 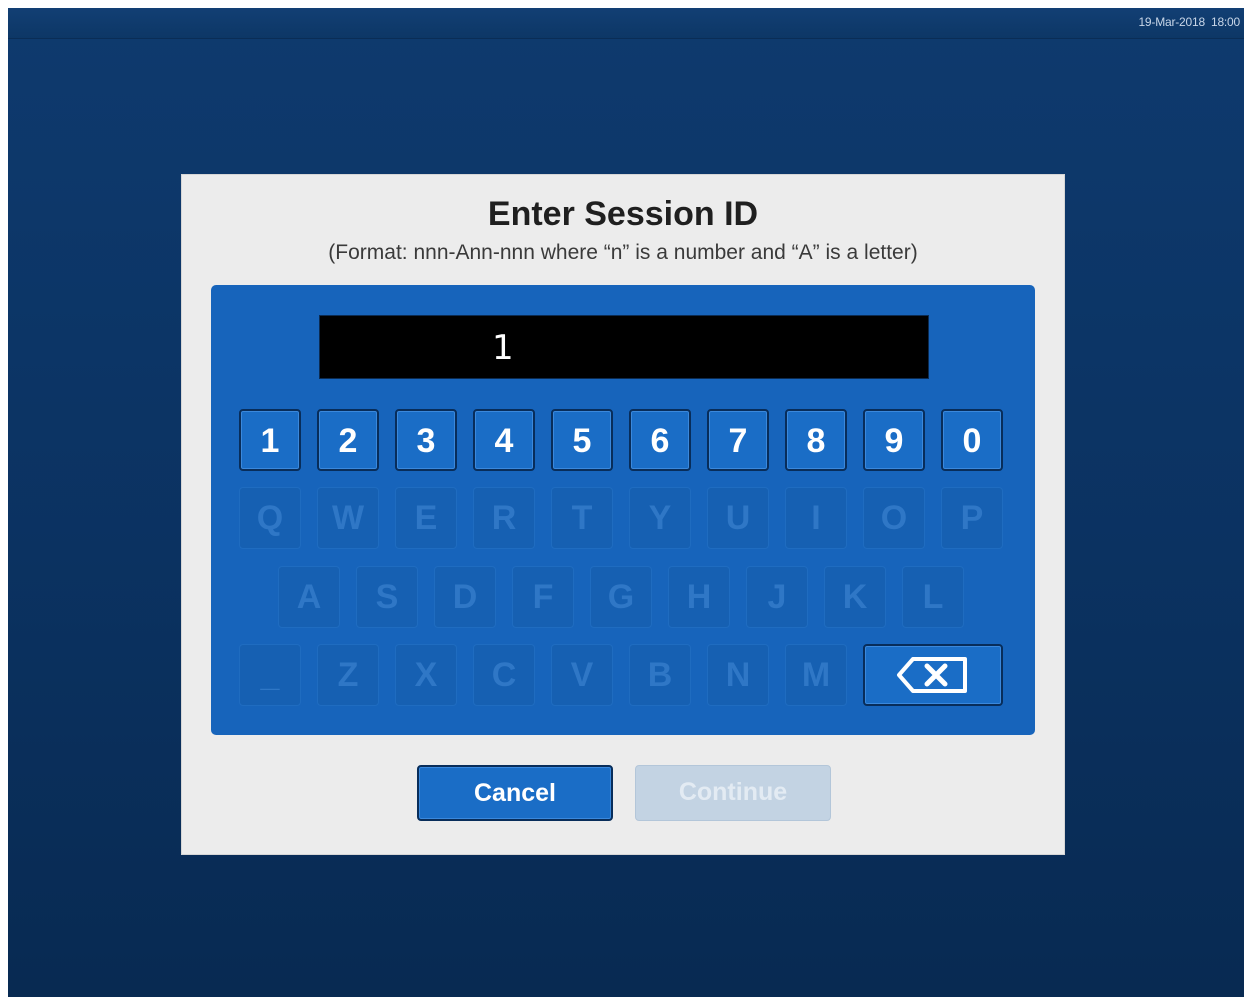 I want to click on key-5: 5, so click(x=582, y=440).